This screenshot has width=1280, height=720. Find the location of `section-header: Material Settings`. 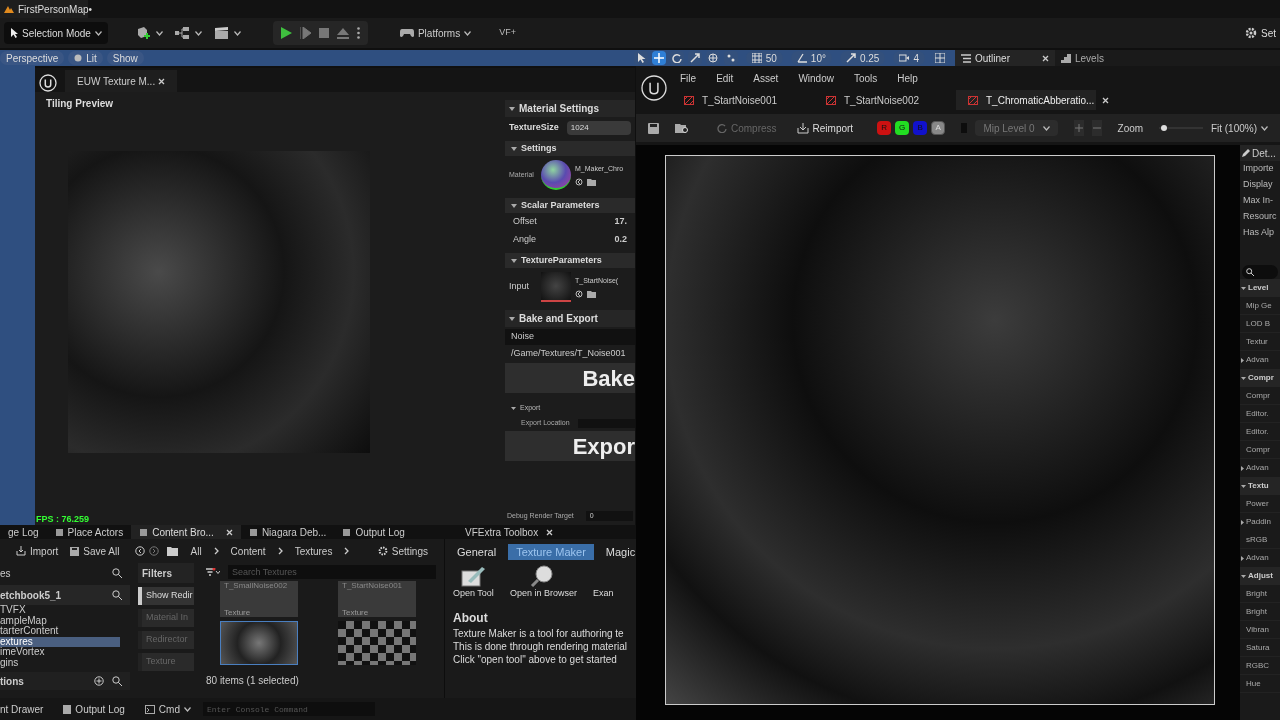

section-header: Material Settings is located at coordinates (570, 108).